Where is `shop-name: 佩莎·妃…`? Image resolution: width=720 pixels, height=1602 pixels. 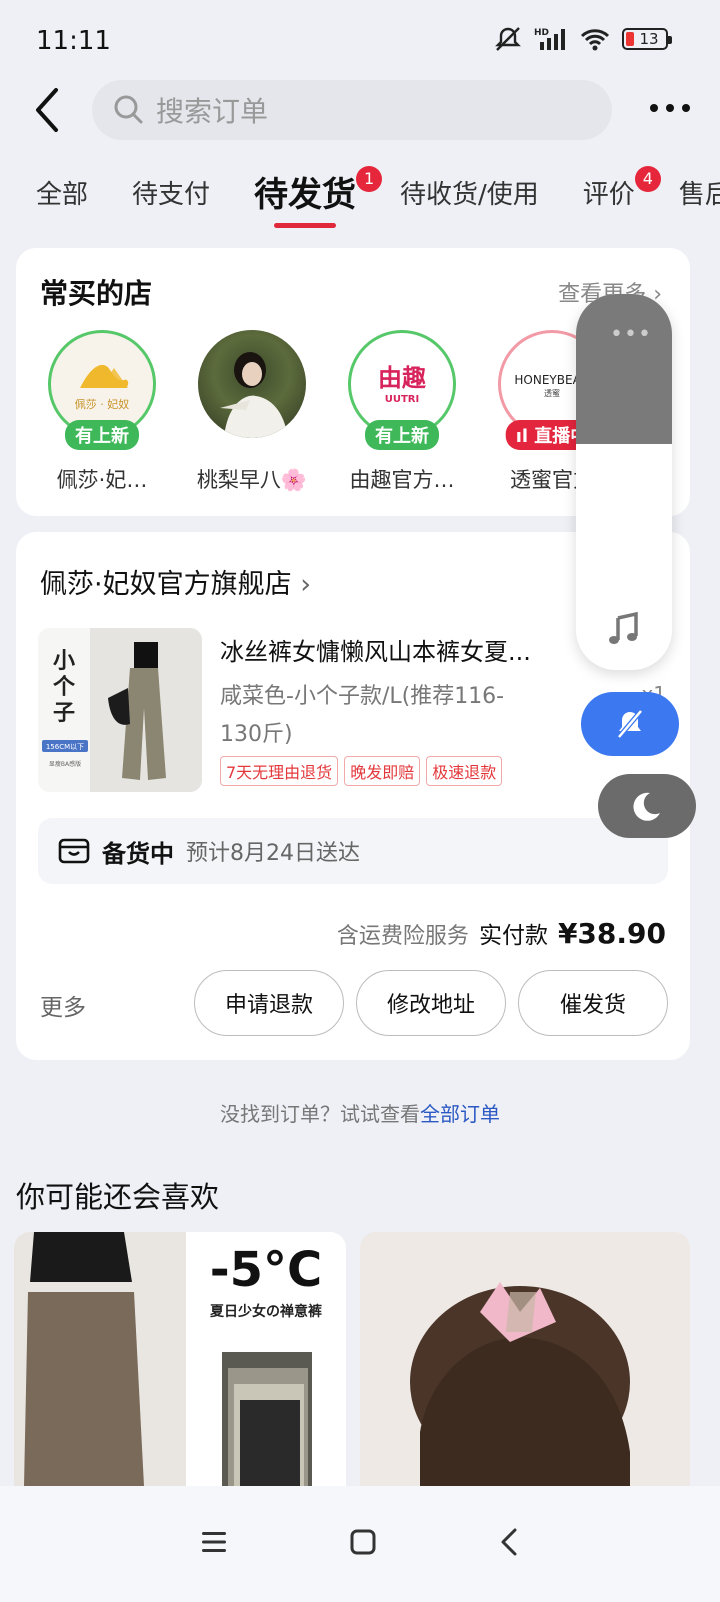
shop-name: 佩莎·妃… is located at coordinates (102, 480).